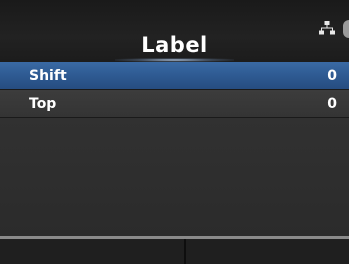 The height and width of the screenshot is (264, 349). Describe the element at coordinates (92, 251) in the screenshot. I see `softkey-left-button` at that location.